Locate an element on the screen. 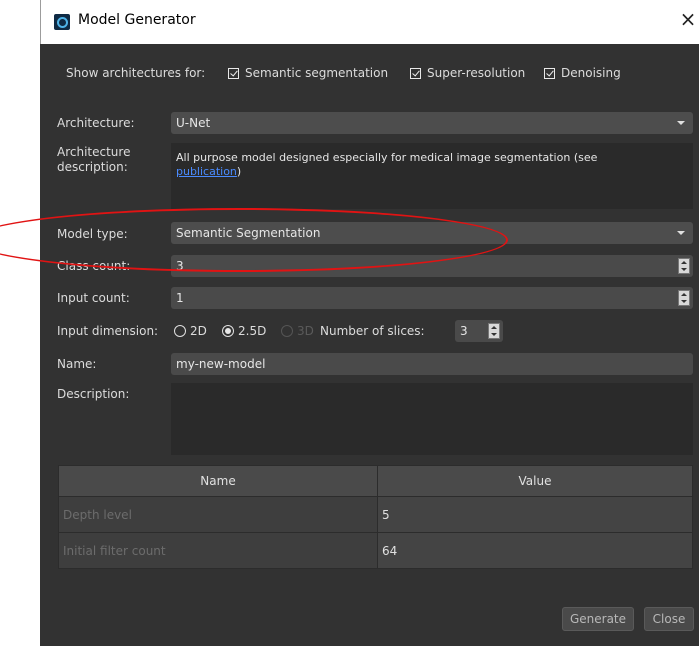 The image size is (699, 646). app-logo-icon is located at coordinates (62, 22).